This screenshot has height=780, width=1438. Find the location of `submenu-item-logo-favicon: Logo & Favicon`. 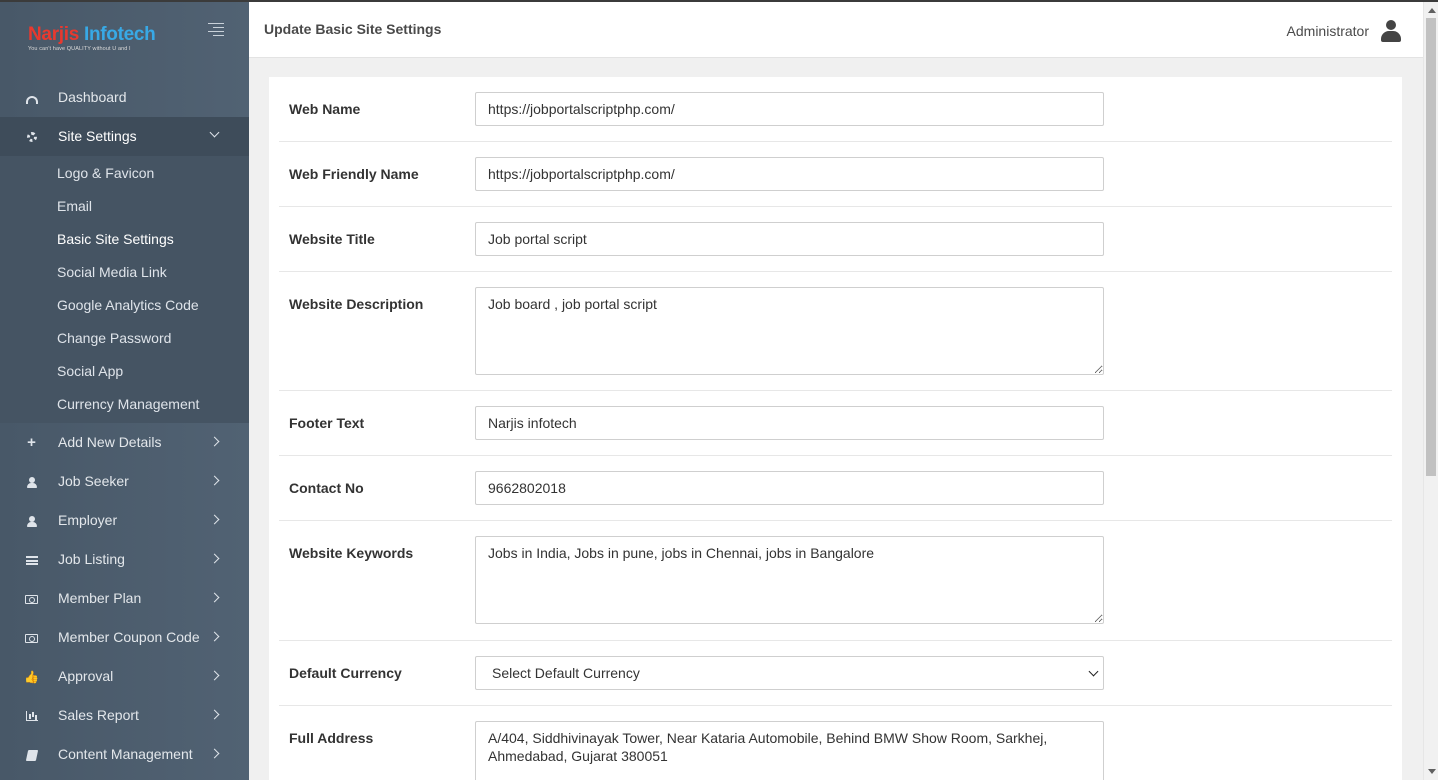

submenu-item-logo-favicon: Logo & Favicon is located at coordinates (124, 173).